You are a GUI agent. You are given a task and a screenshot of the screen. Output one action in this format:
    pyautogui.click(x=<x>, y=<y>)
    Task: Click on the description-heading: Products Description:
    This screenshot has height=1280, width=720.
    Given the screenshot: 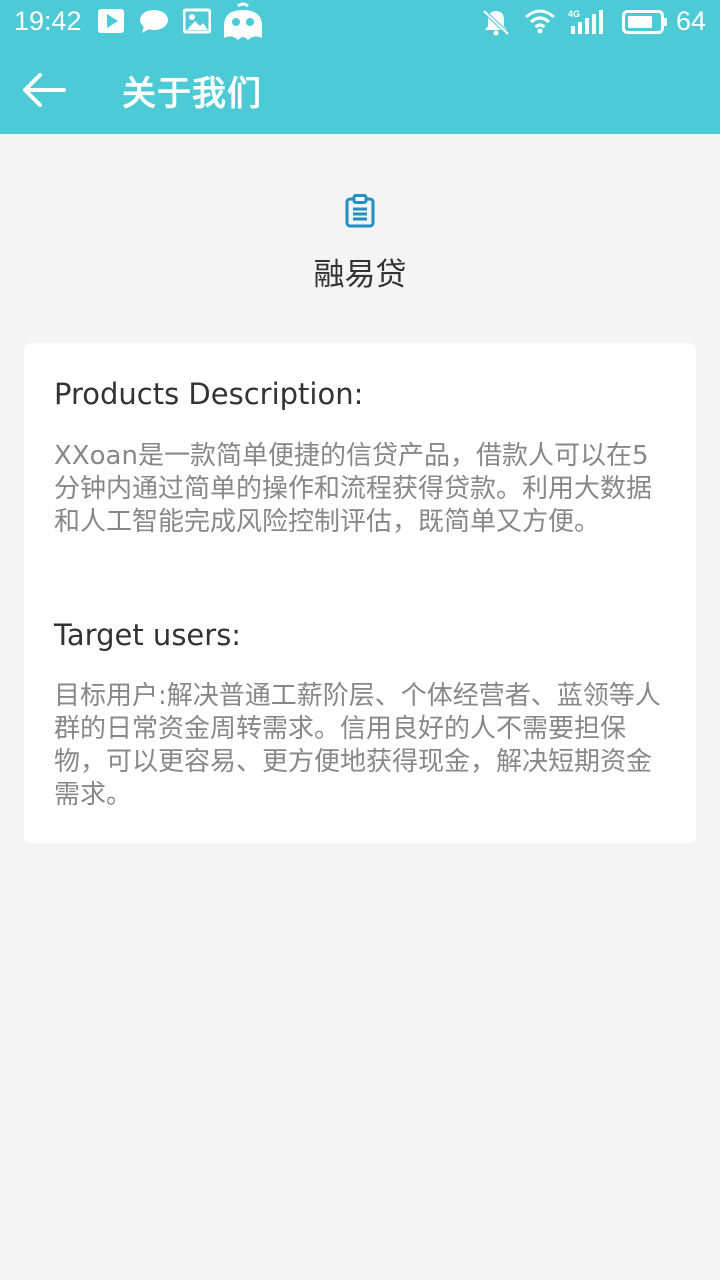 What is the action you would take?
    pyautogui.click(x=209, y=394)
    